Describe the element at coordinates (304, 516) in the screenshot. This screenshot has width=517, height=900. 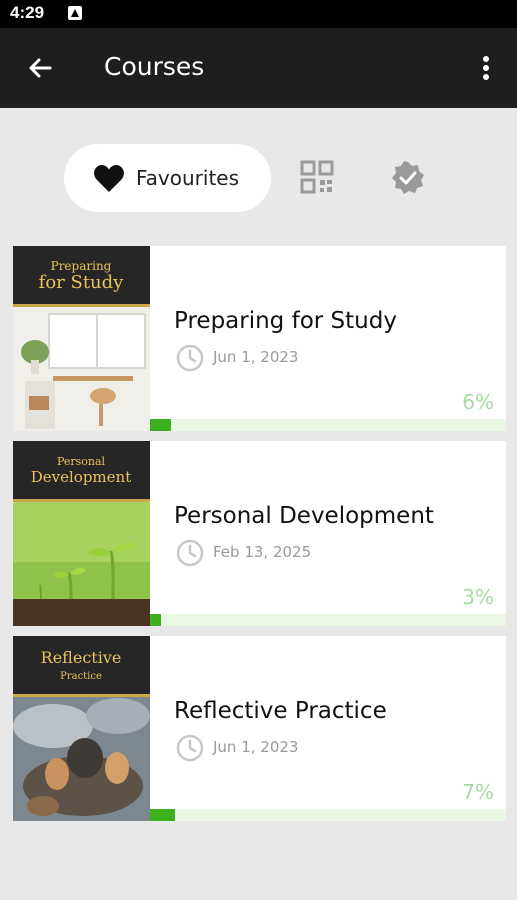
I see `course-title: Personal Development` at that location.